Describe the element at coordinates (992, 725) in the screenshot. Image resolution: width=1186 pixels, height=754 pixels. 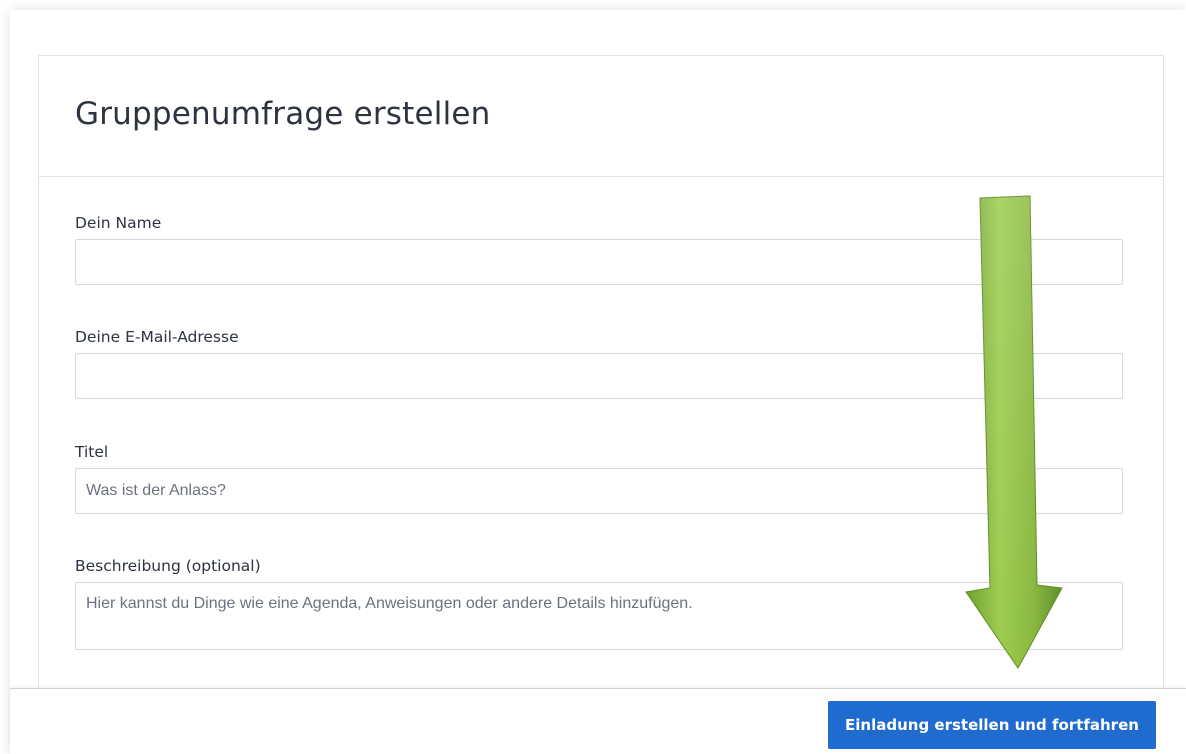
I see `create-invite-button: Einladung erstellen und fortfahren` at that location.